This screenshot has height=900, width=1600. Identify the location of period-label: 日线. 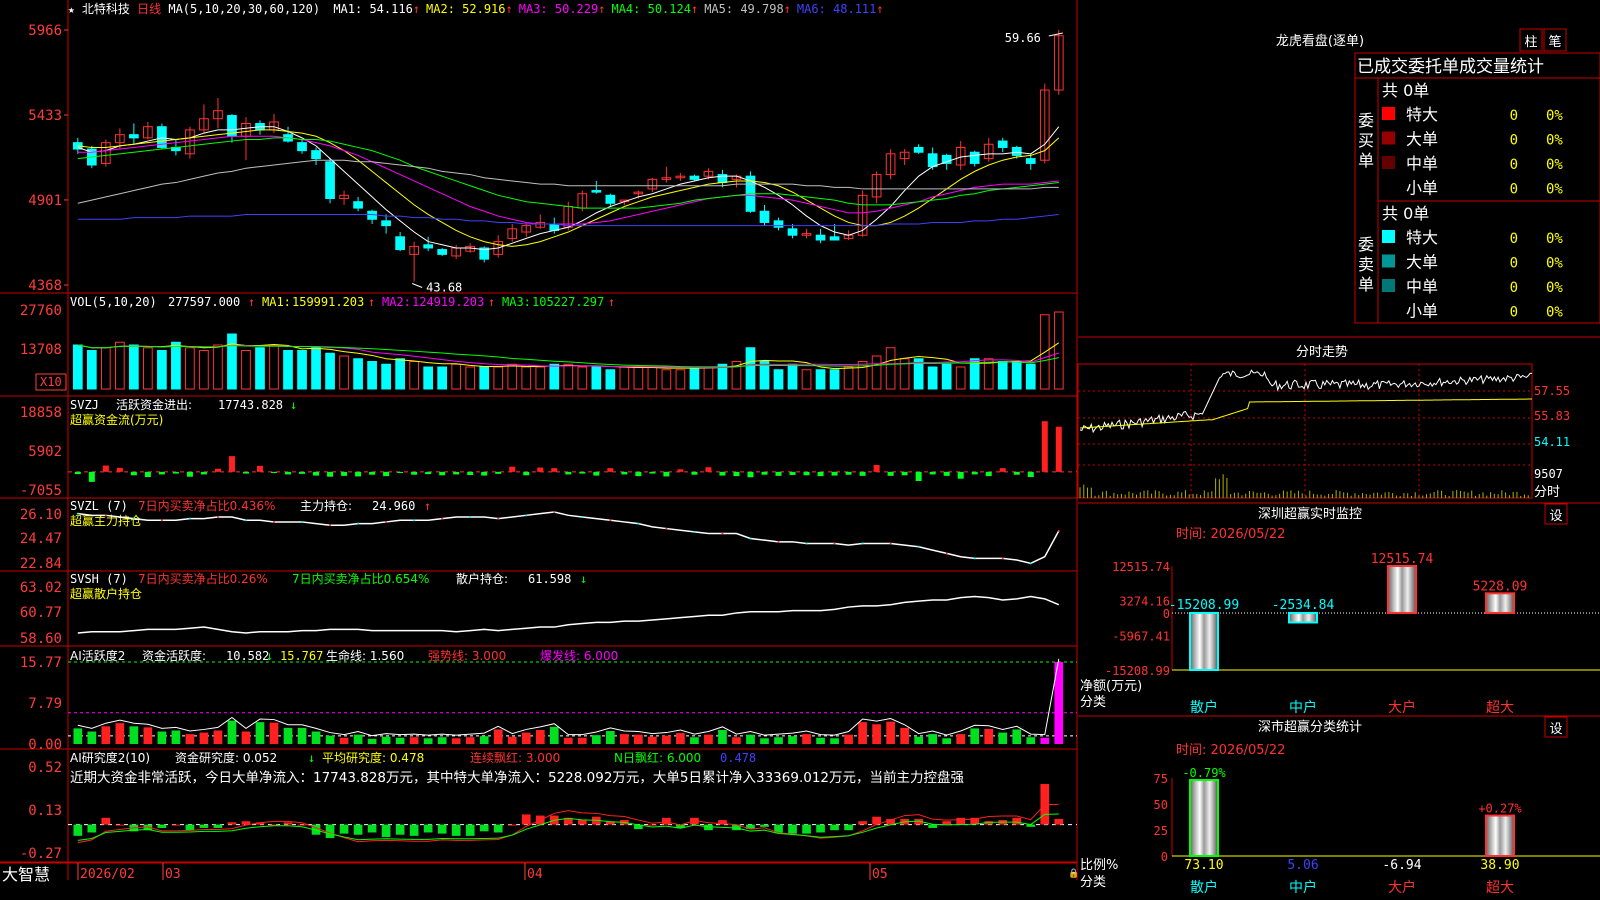
(149, 9).